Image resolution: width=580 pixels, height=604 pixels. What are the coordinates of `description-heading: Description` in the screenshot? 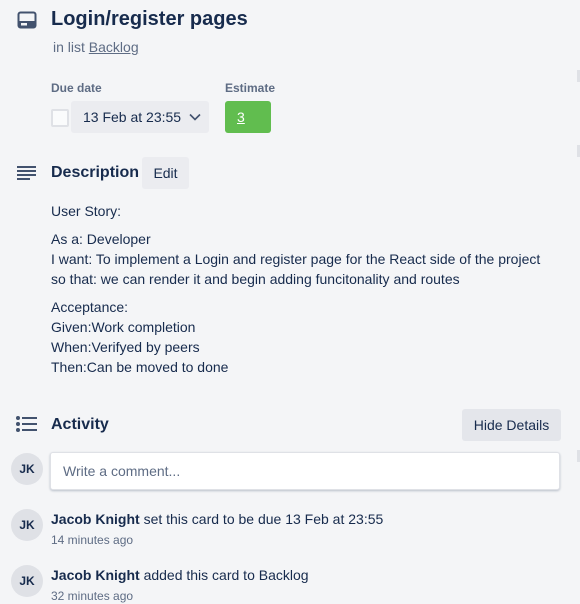 It's located at (95, 172).